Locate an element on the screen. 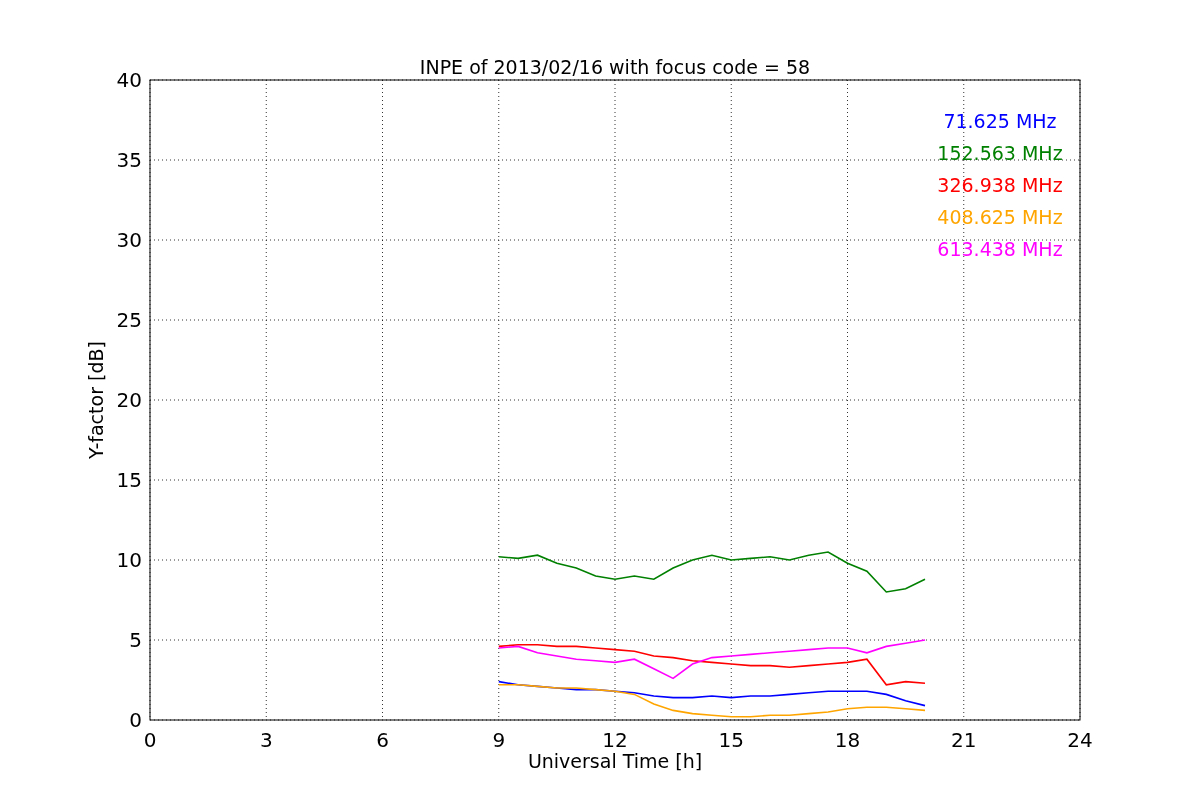 This screenshot has height=800, width=1200. x-tick-label: 9 is located at coordinates (499, 740).